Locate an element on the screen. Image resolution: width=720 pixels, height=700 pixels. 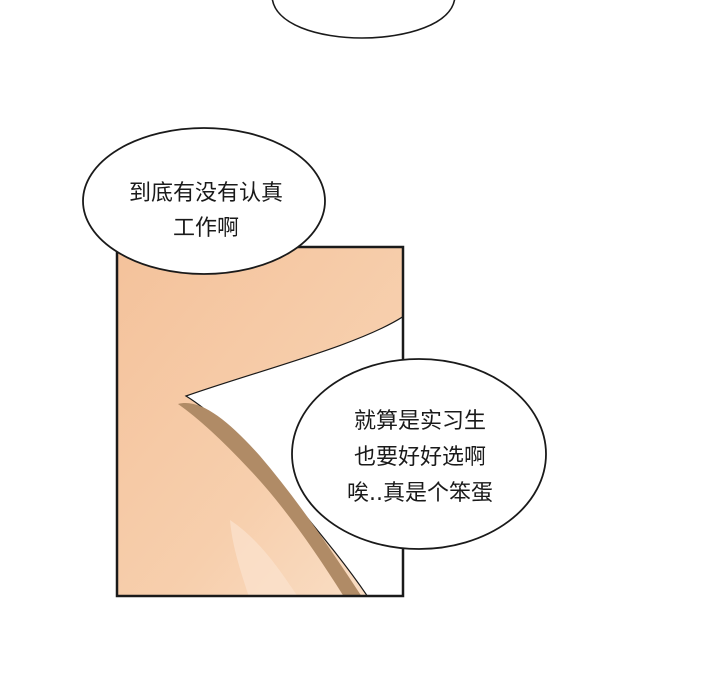
lower-bubble-line-2: 也要好好选啊 is located at coordinates (420, 457).